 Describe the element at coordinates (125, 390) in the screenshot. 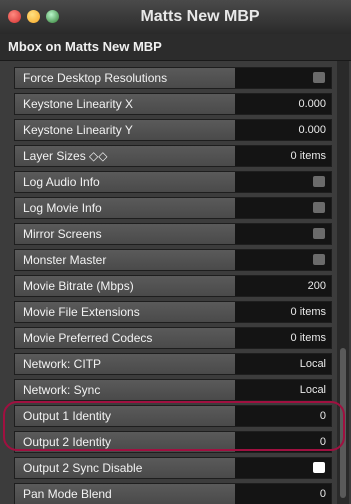

I see `setting-label: Network: Sync` at that location.